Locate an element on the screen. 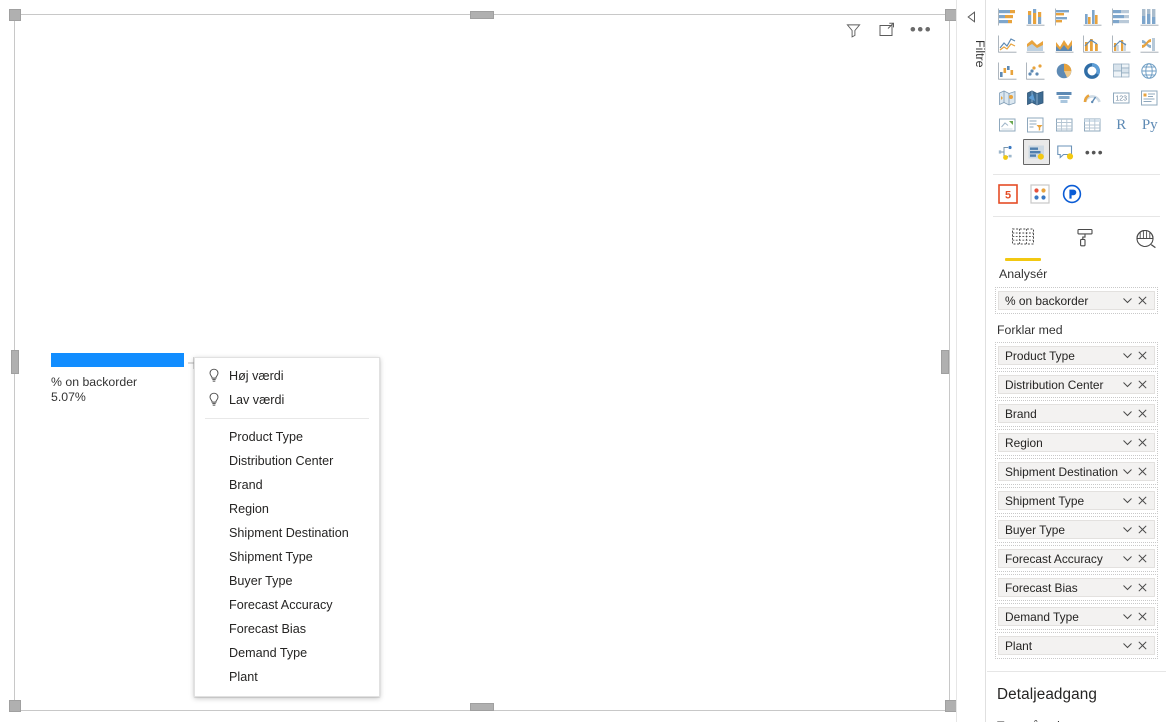  visual-header-toolbar: ••• is located at coordinates (887, 30).